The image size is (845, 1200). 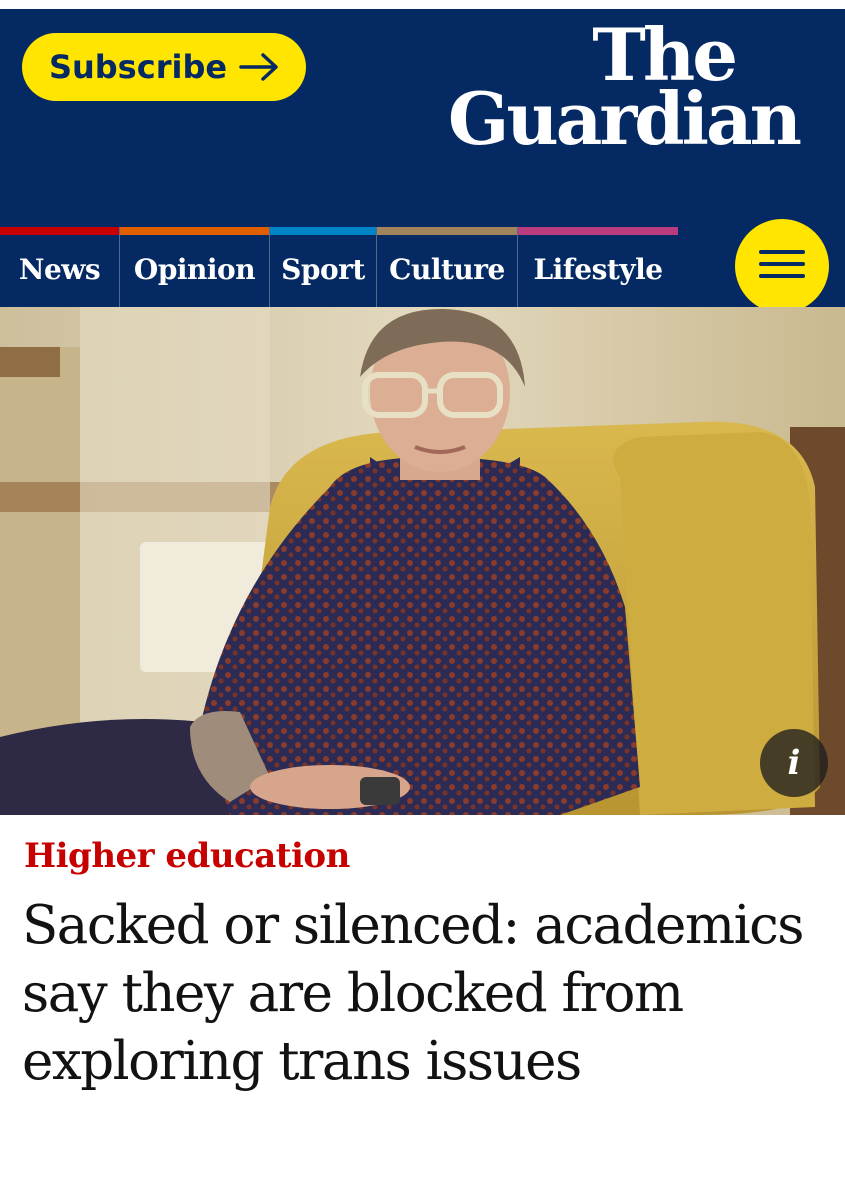 What do you see at coordinates (138, 67) in the screenshot?
I see `subscribe-label: Subscribe` at bounding box center [138, 67].